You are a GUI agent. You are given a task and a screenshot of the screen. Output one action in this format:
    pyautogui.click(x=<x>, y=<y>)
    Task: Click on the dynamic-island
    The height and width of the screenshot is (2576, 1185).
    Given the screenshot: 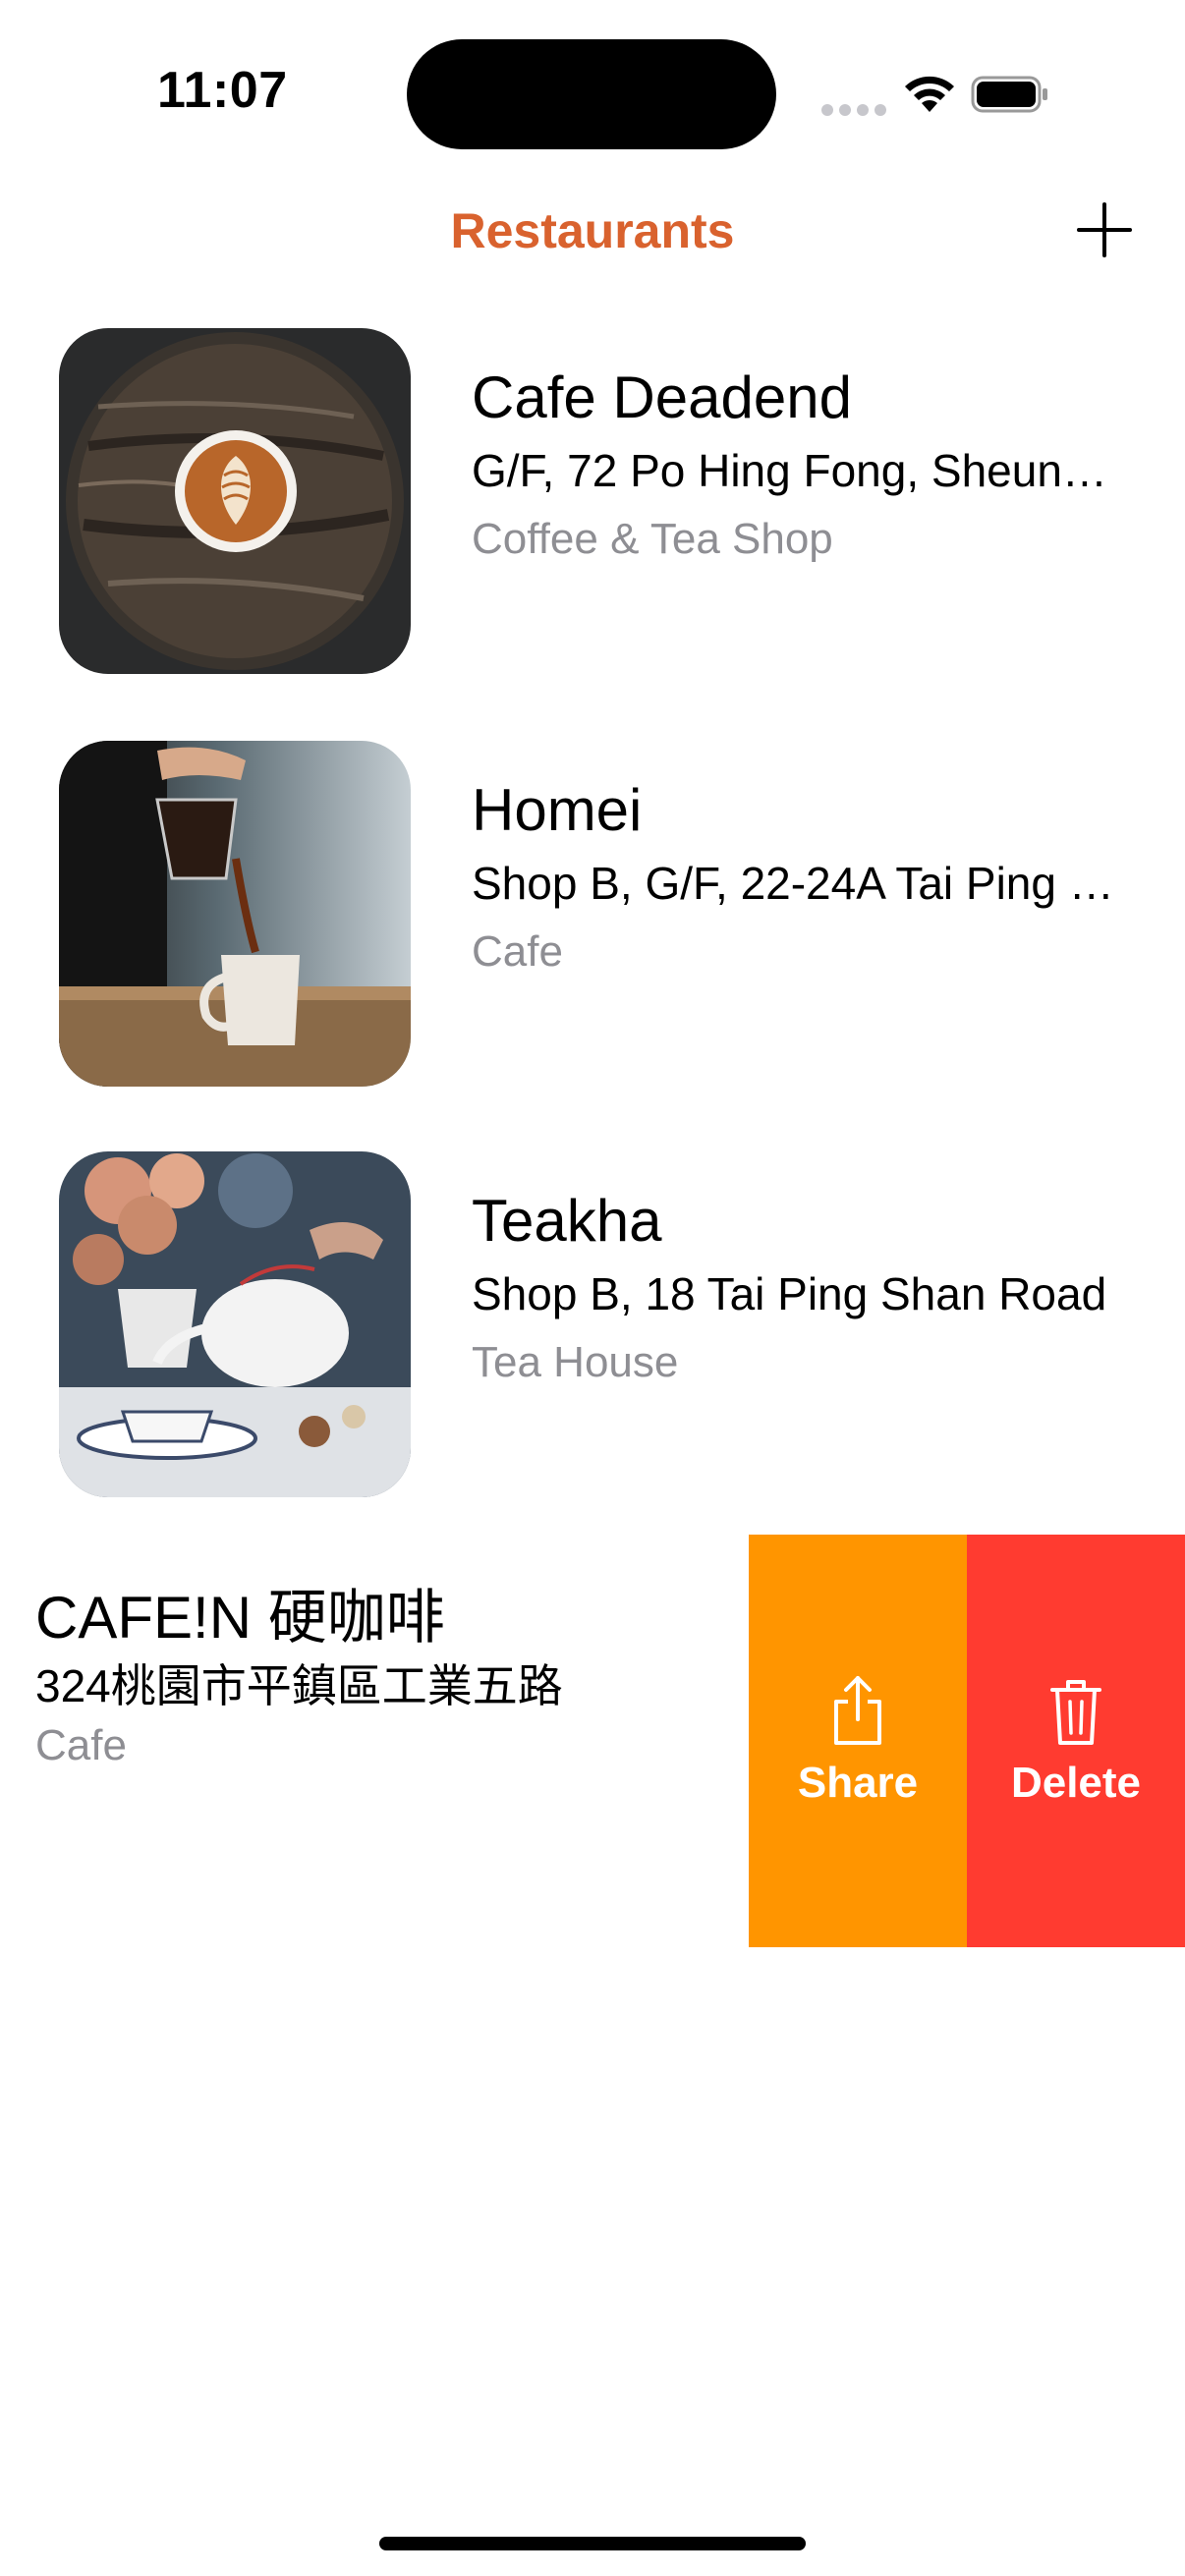 What is the action you would take?
    pyautogui.click(x=592, y=94)
    